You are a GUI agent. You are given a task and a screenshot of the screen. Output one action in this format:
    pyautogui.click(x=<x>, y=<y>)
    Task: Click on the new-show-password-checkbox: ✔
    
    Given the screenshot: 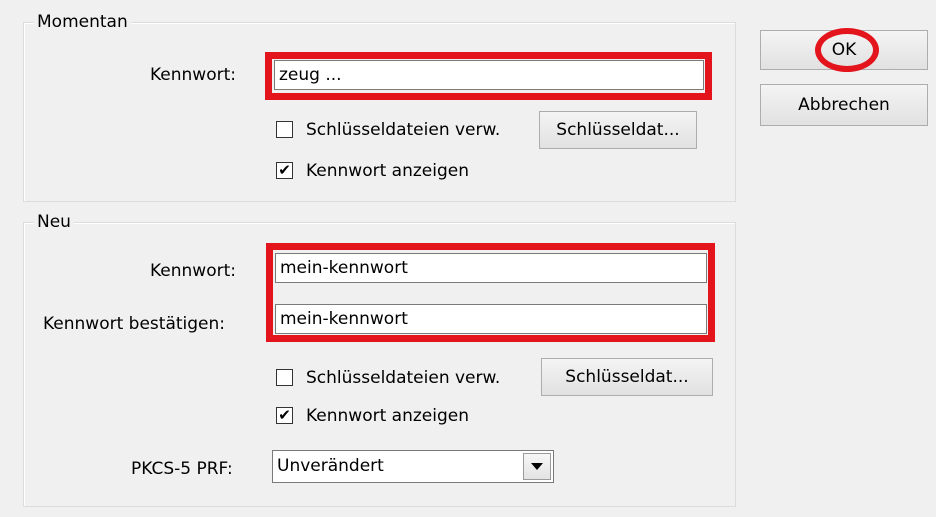 What is the action you would take?
    pyautogui.click(x=284, y=415)
    